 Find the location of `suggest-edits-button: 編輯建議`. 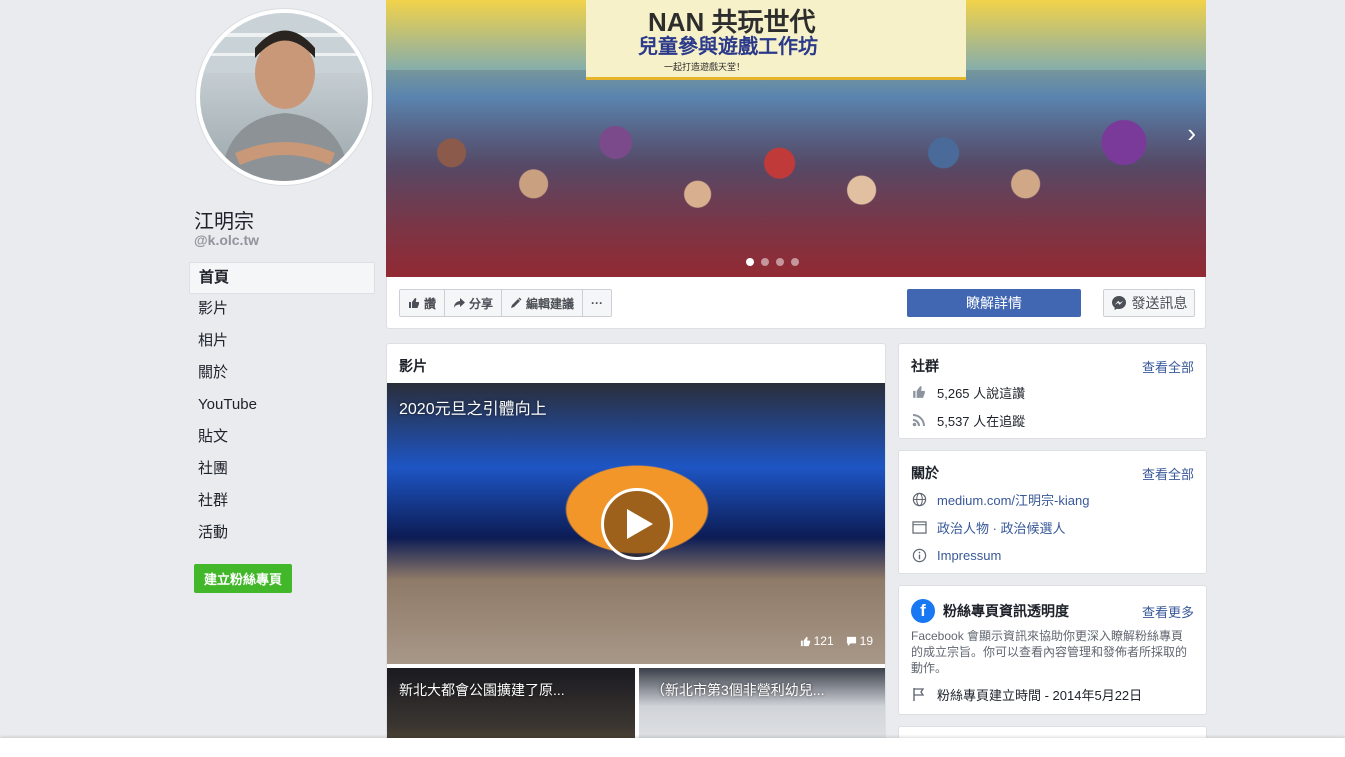

suggest-edits-button: 編輯建議 is located at coordinates (543, 303).